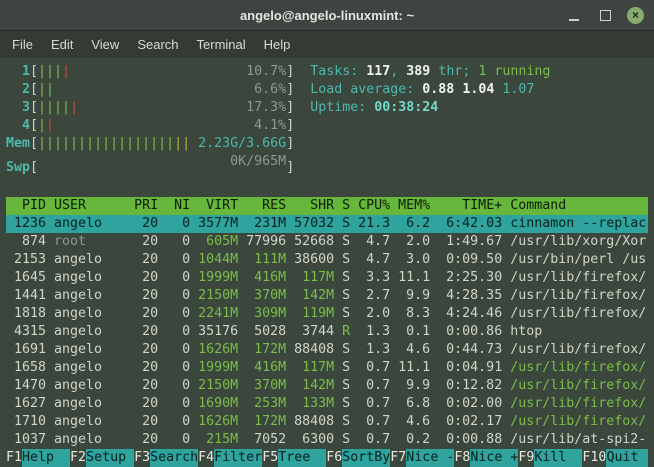 This screenshot has width=654, height=467. What do you see at coordinates (150, 126) in the screenshot?
I see `cpu4-meter: 4[|| 4.1%]` at bounding box center [150, 126].